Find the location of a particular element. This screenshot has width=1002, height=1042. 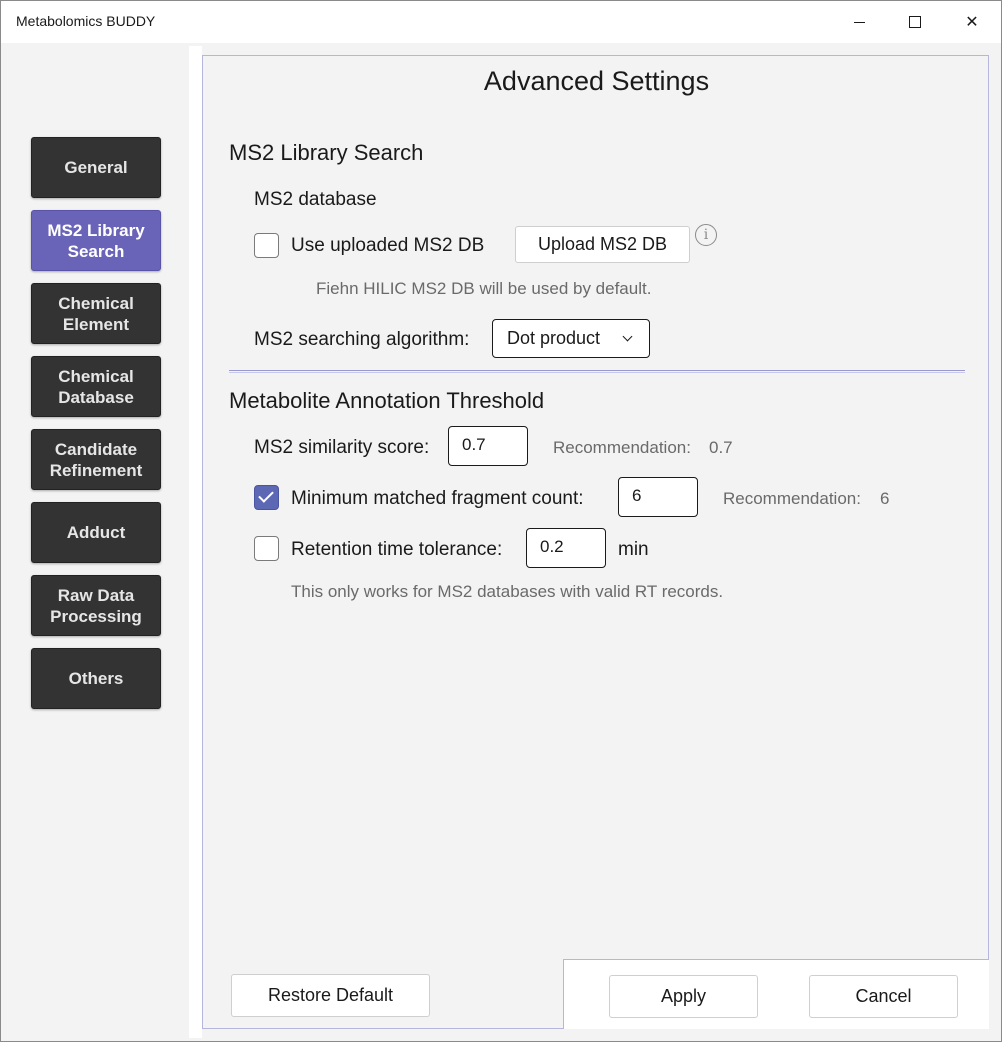

section-divider is located at coordinates (597, 371).